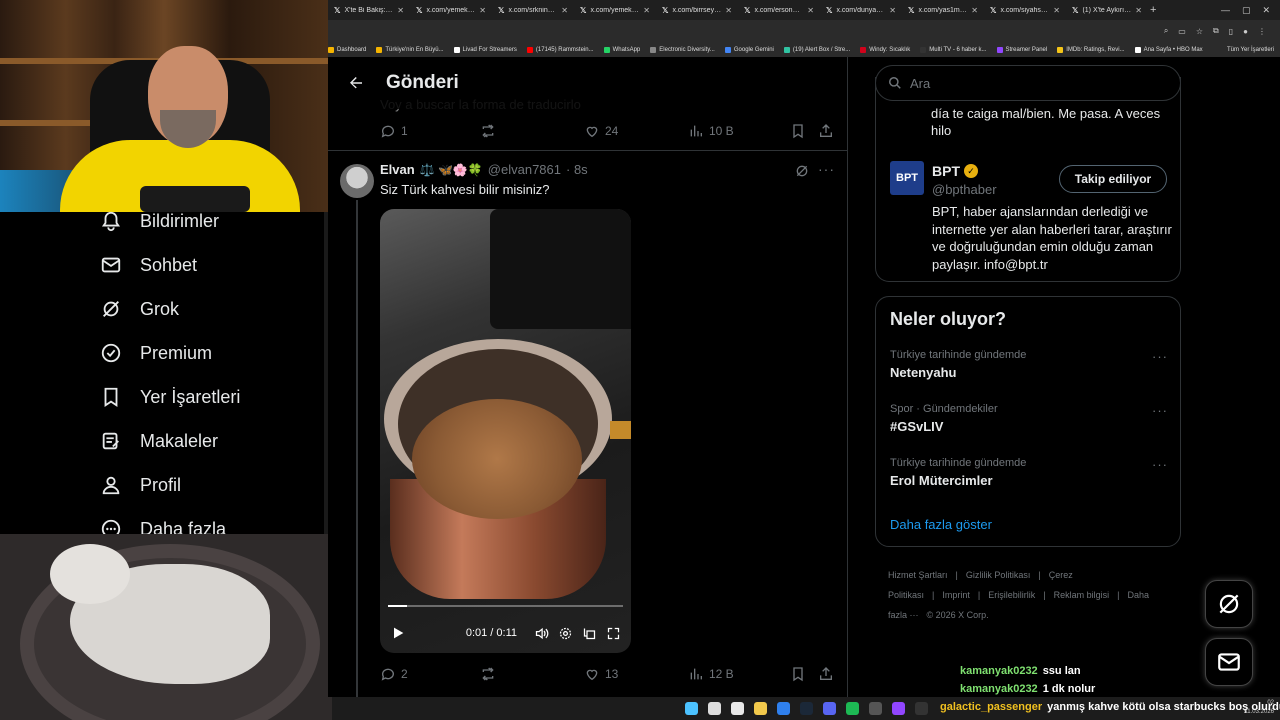 The image size is (1280, 720). I want to click on sidebar-item-profile: Profil, so click(140, 485).